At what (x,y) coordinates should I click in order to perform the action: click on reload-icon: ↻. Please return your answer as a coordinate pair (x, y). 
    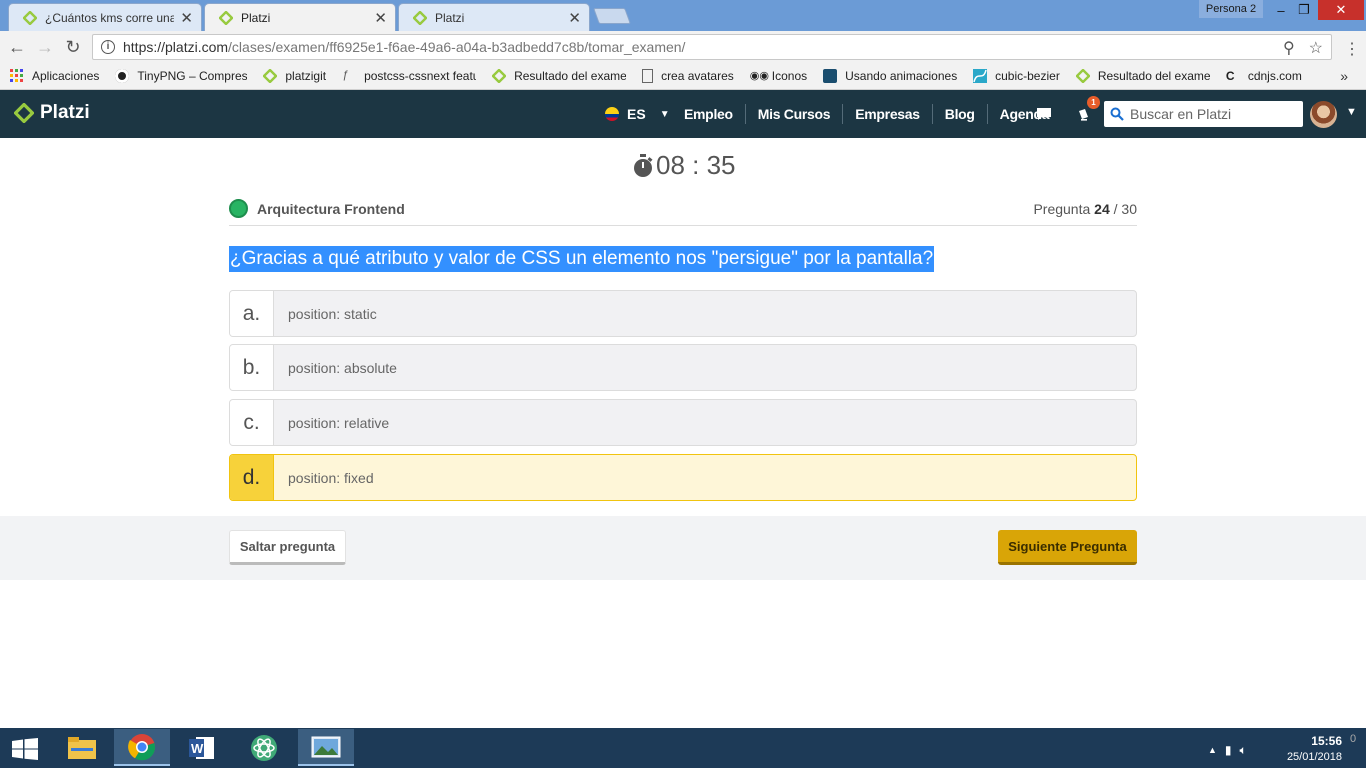
    Looking at the image, I should click on (73, 47).